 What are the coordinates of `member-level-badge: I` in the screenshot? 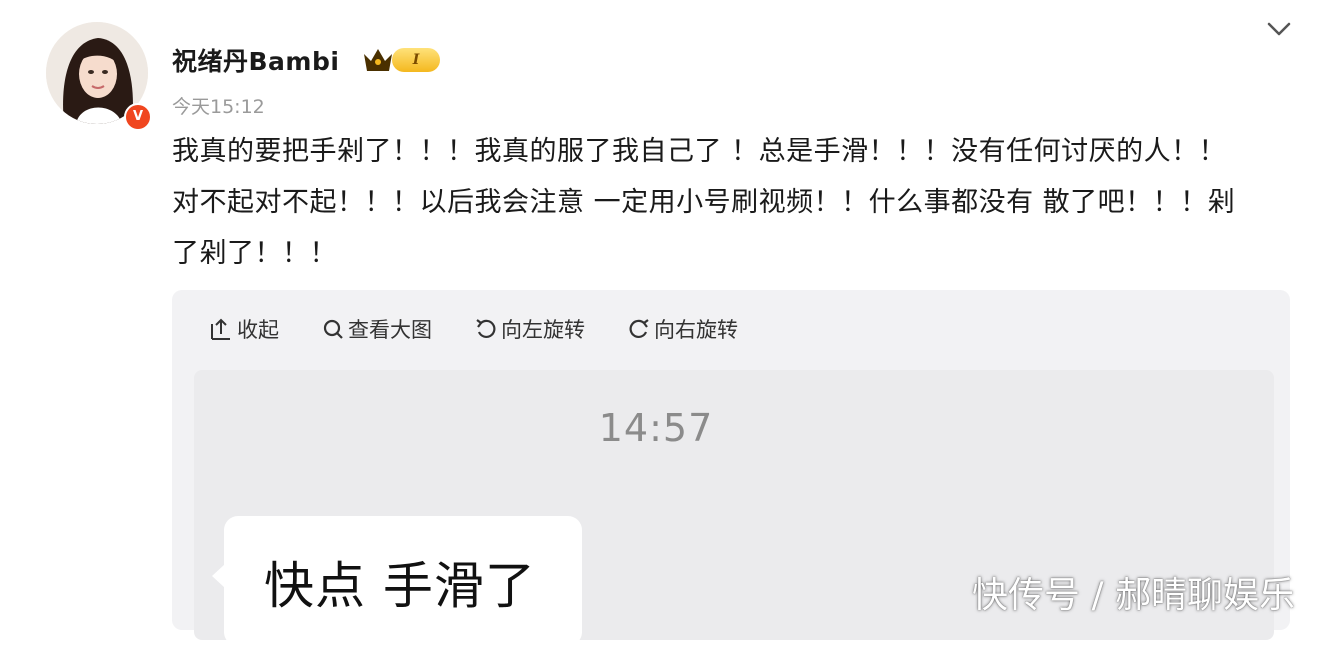 It's located at (403, 61).